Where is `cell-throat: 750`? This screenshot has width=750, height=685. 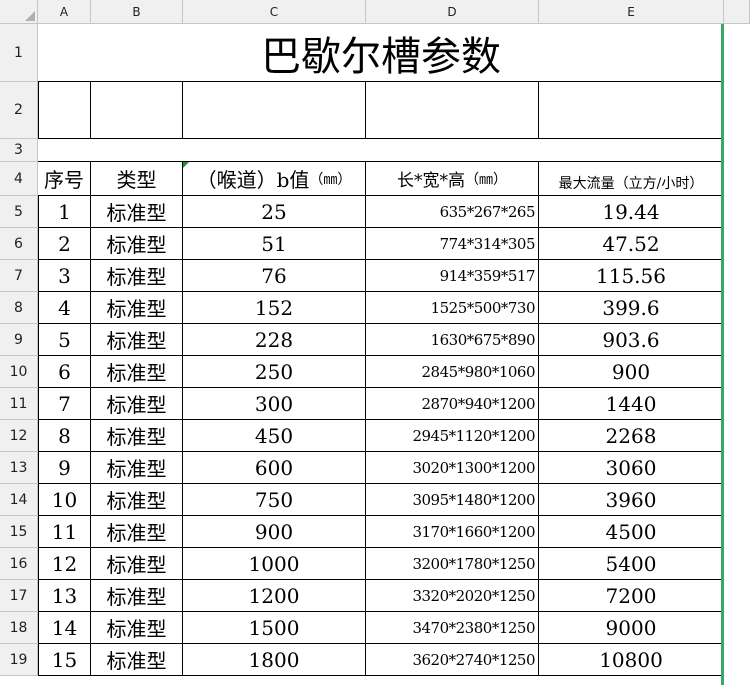 cell-throat: 750 is located at coordinates (274, 500).